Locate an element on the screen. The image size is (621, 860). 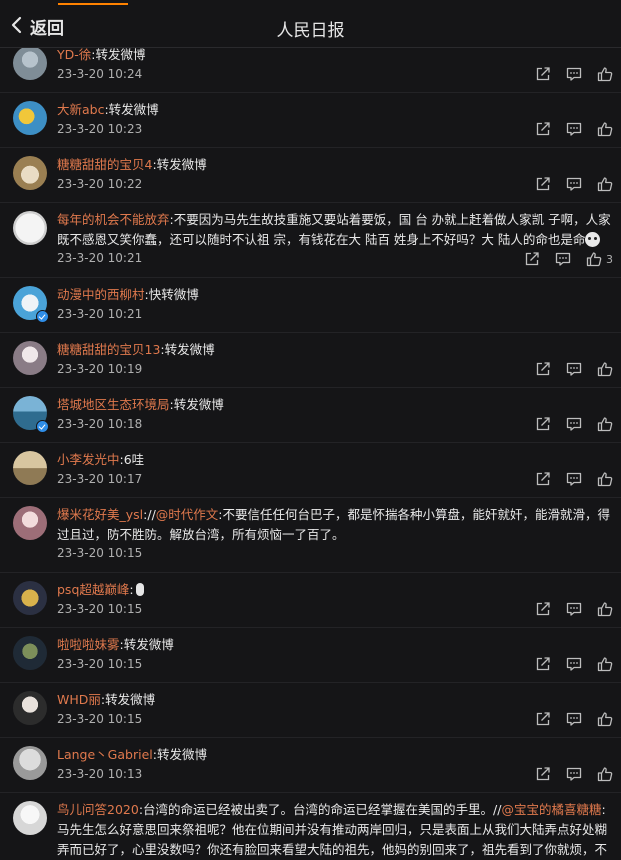
comment-username: 动漫中的西柳村 is located at coordinates (101, 294).